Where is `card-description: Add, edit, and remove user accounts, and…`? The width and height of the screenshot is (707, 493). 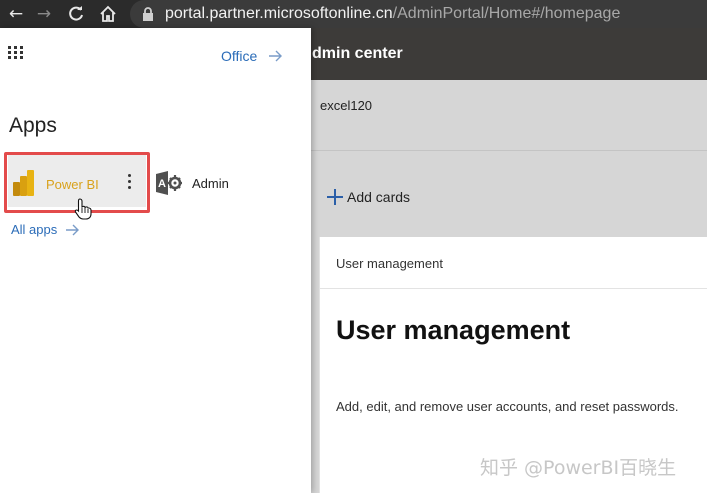 card-description: Add, edit, and remove user accounts, and… is located at coordinates (507, 406).